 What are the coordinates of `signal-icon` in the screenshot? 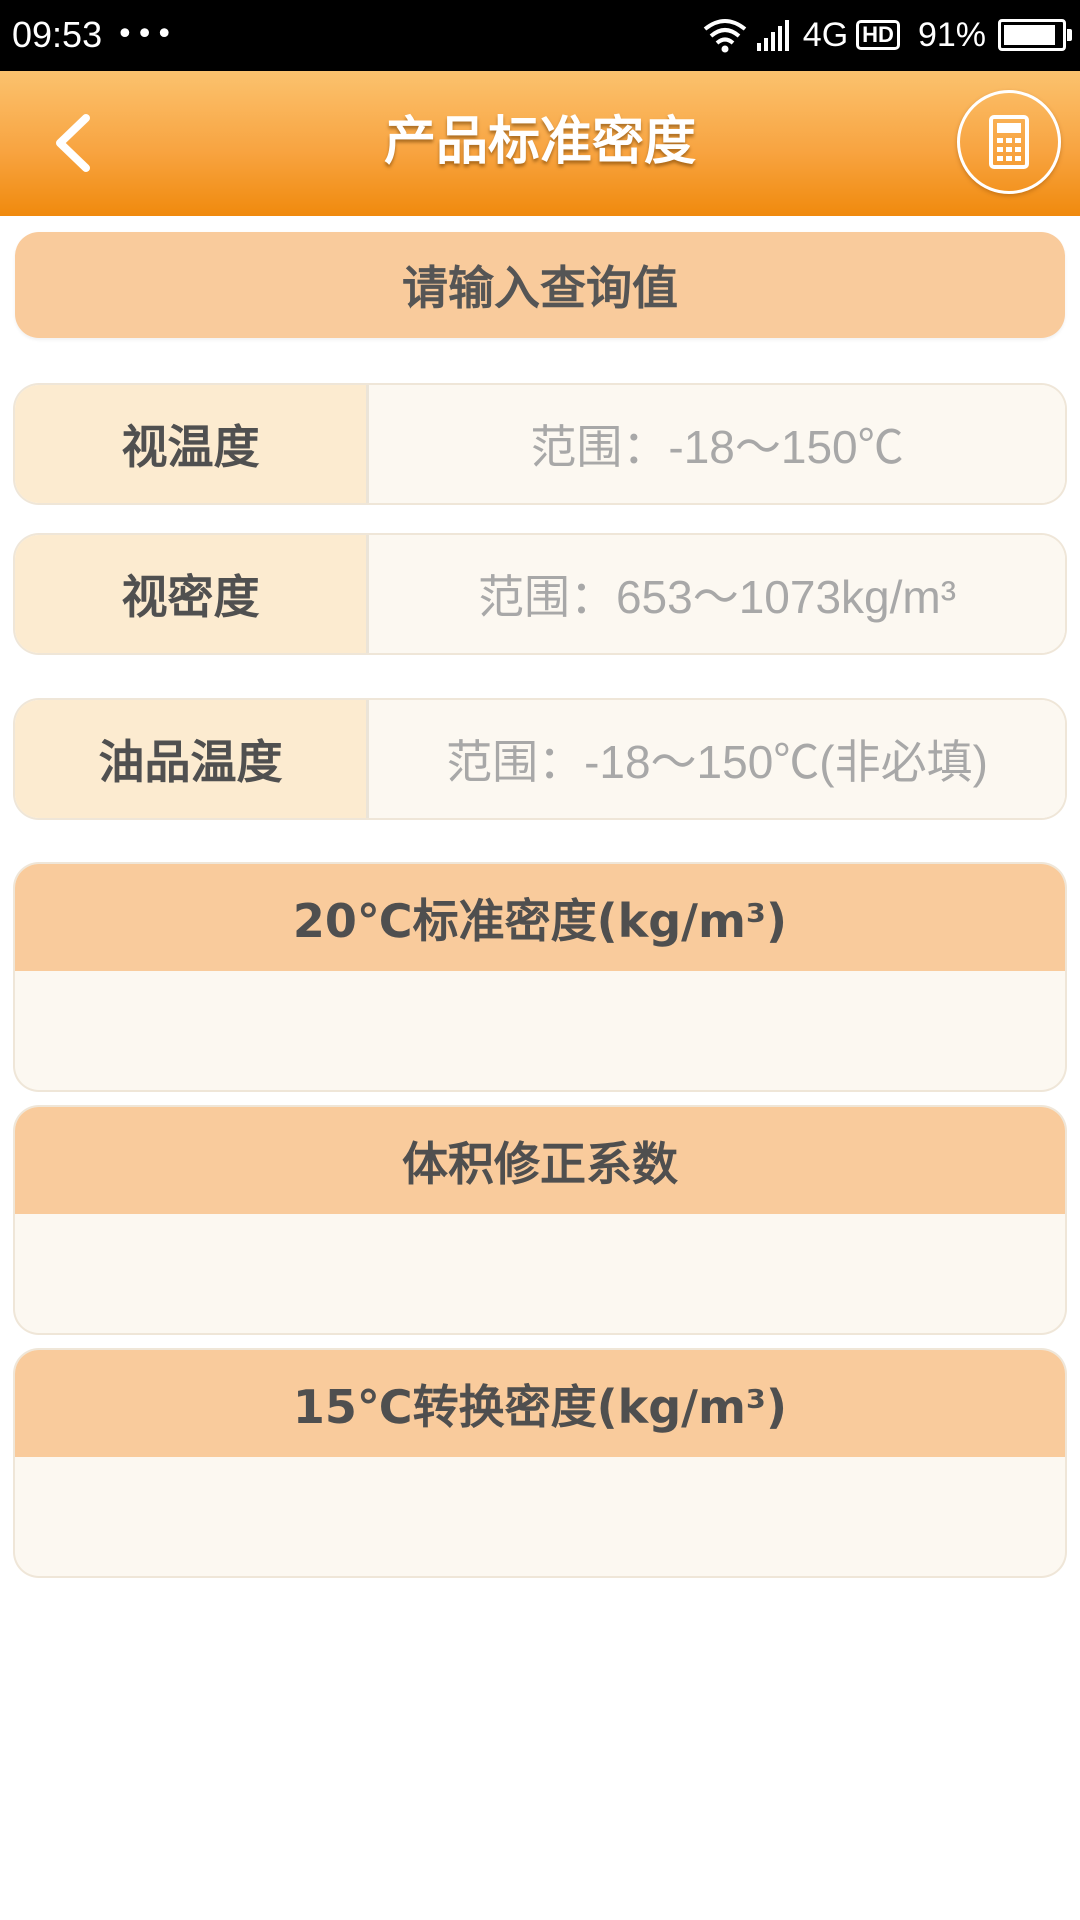 It's located at (772, 35).